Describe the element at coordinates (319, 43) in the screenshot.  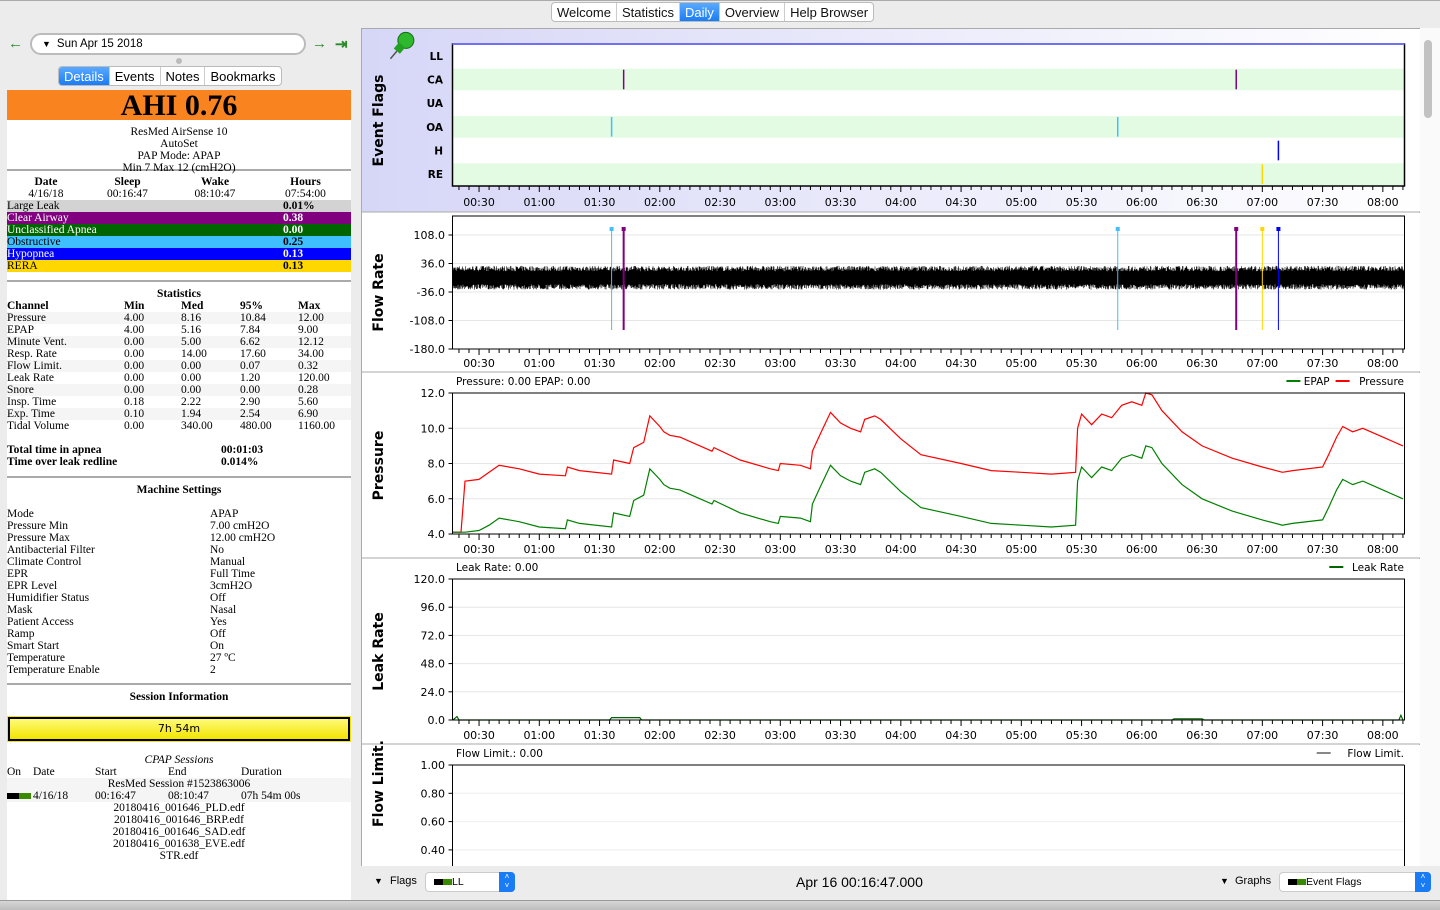
I see `arrow-right-icon: →` at that location.